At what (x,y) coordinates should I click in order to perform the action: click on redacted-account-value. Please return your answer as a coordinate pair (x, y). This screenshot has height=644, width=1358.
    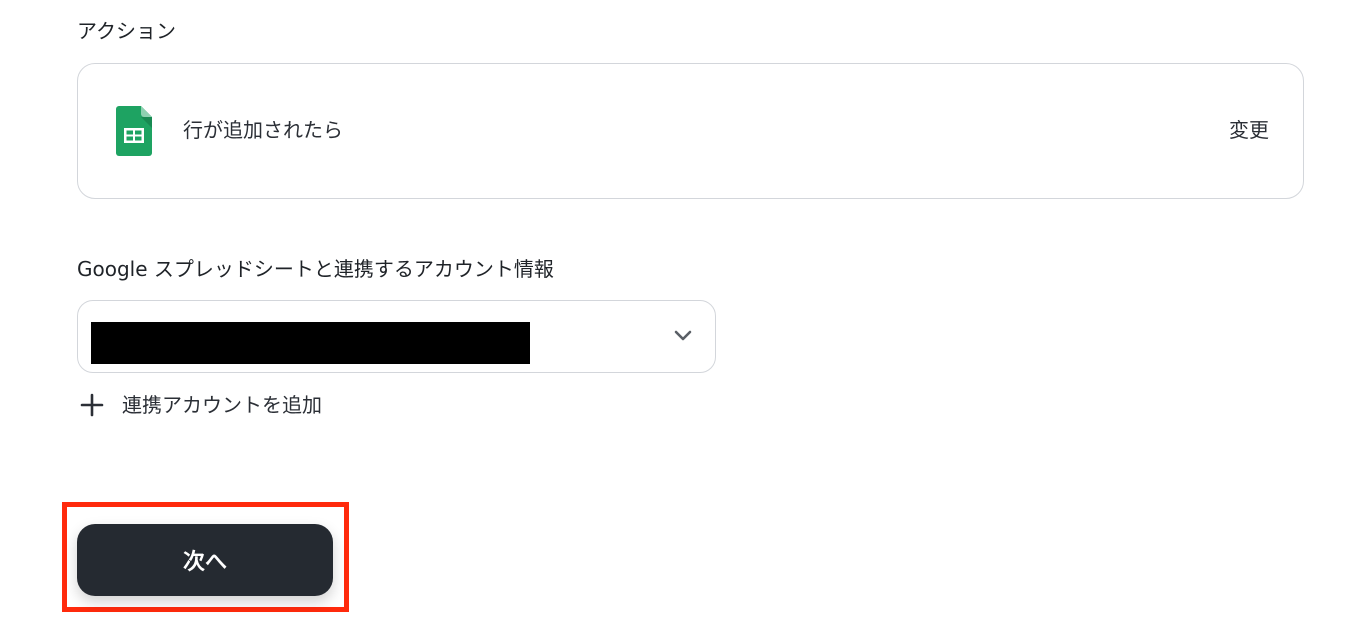
    Looking at the image, I should click on (310, 343).